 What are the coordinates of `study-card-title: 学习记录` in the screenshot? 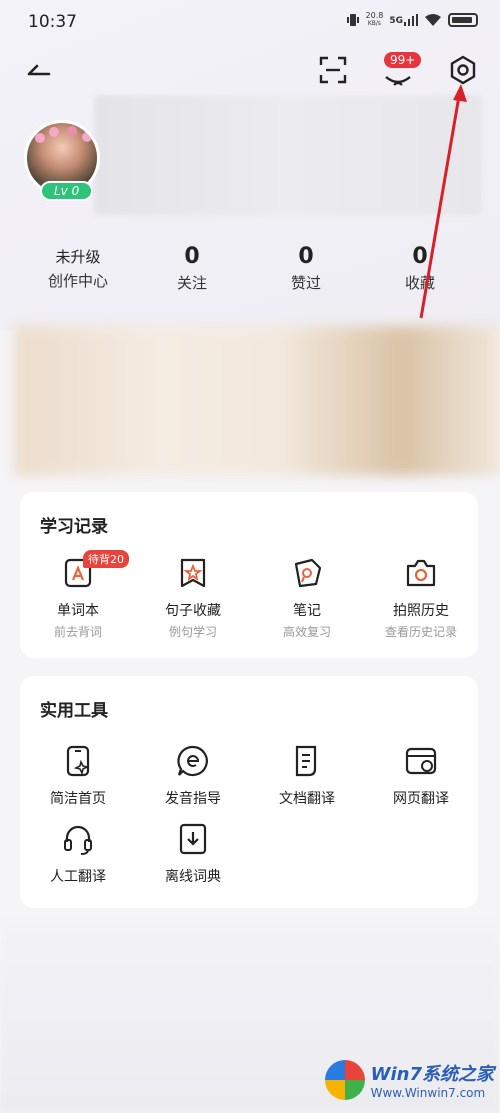 It's located at (74, 527).